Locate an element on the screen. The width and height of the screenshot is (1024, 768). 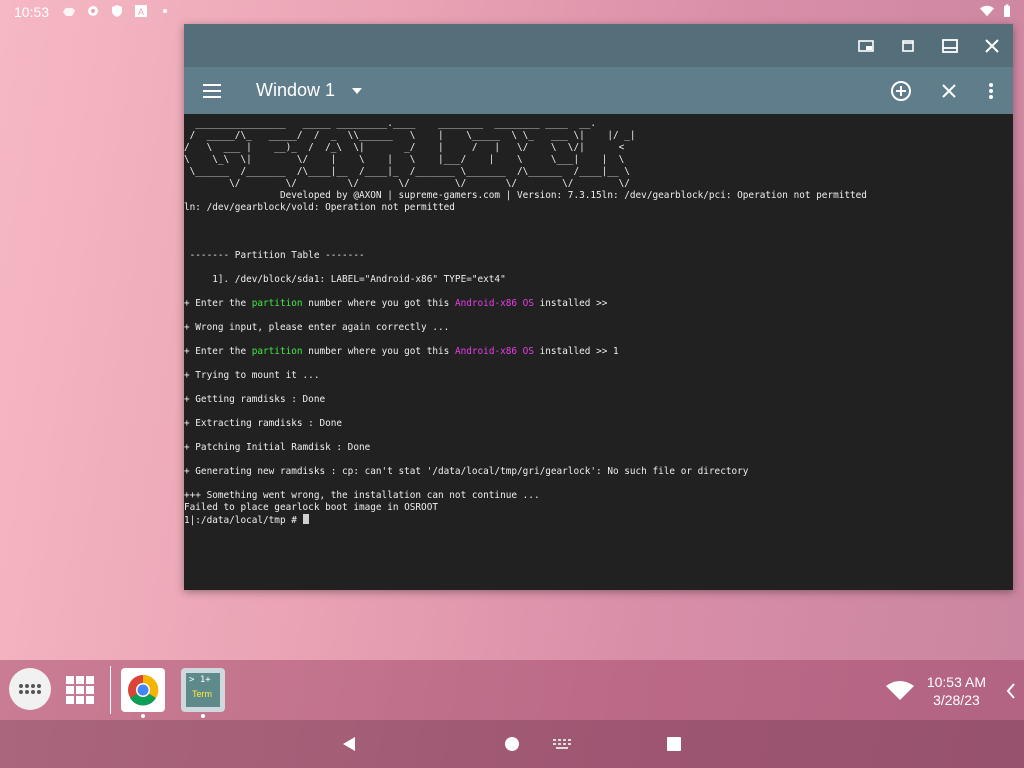
patching-ramdisk-line: + Patching Initial Ramdisk : Done is located at coordinates (277, 447).